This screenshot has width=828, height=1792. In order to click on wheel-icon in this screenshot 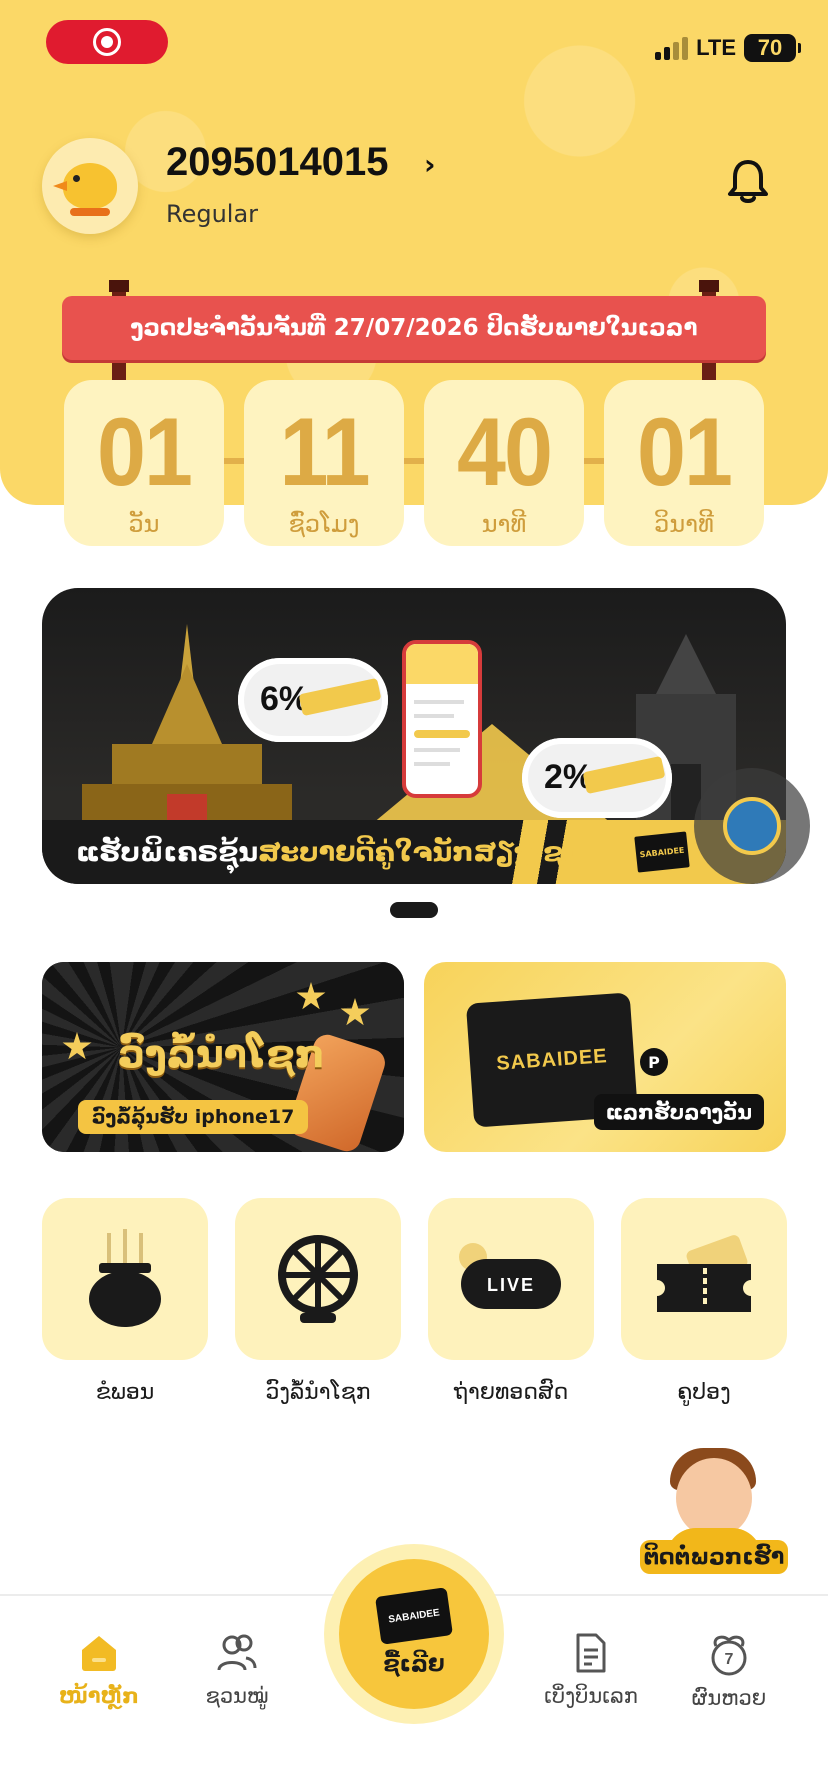, I will do `click(318, 1279)`.